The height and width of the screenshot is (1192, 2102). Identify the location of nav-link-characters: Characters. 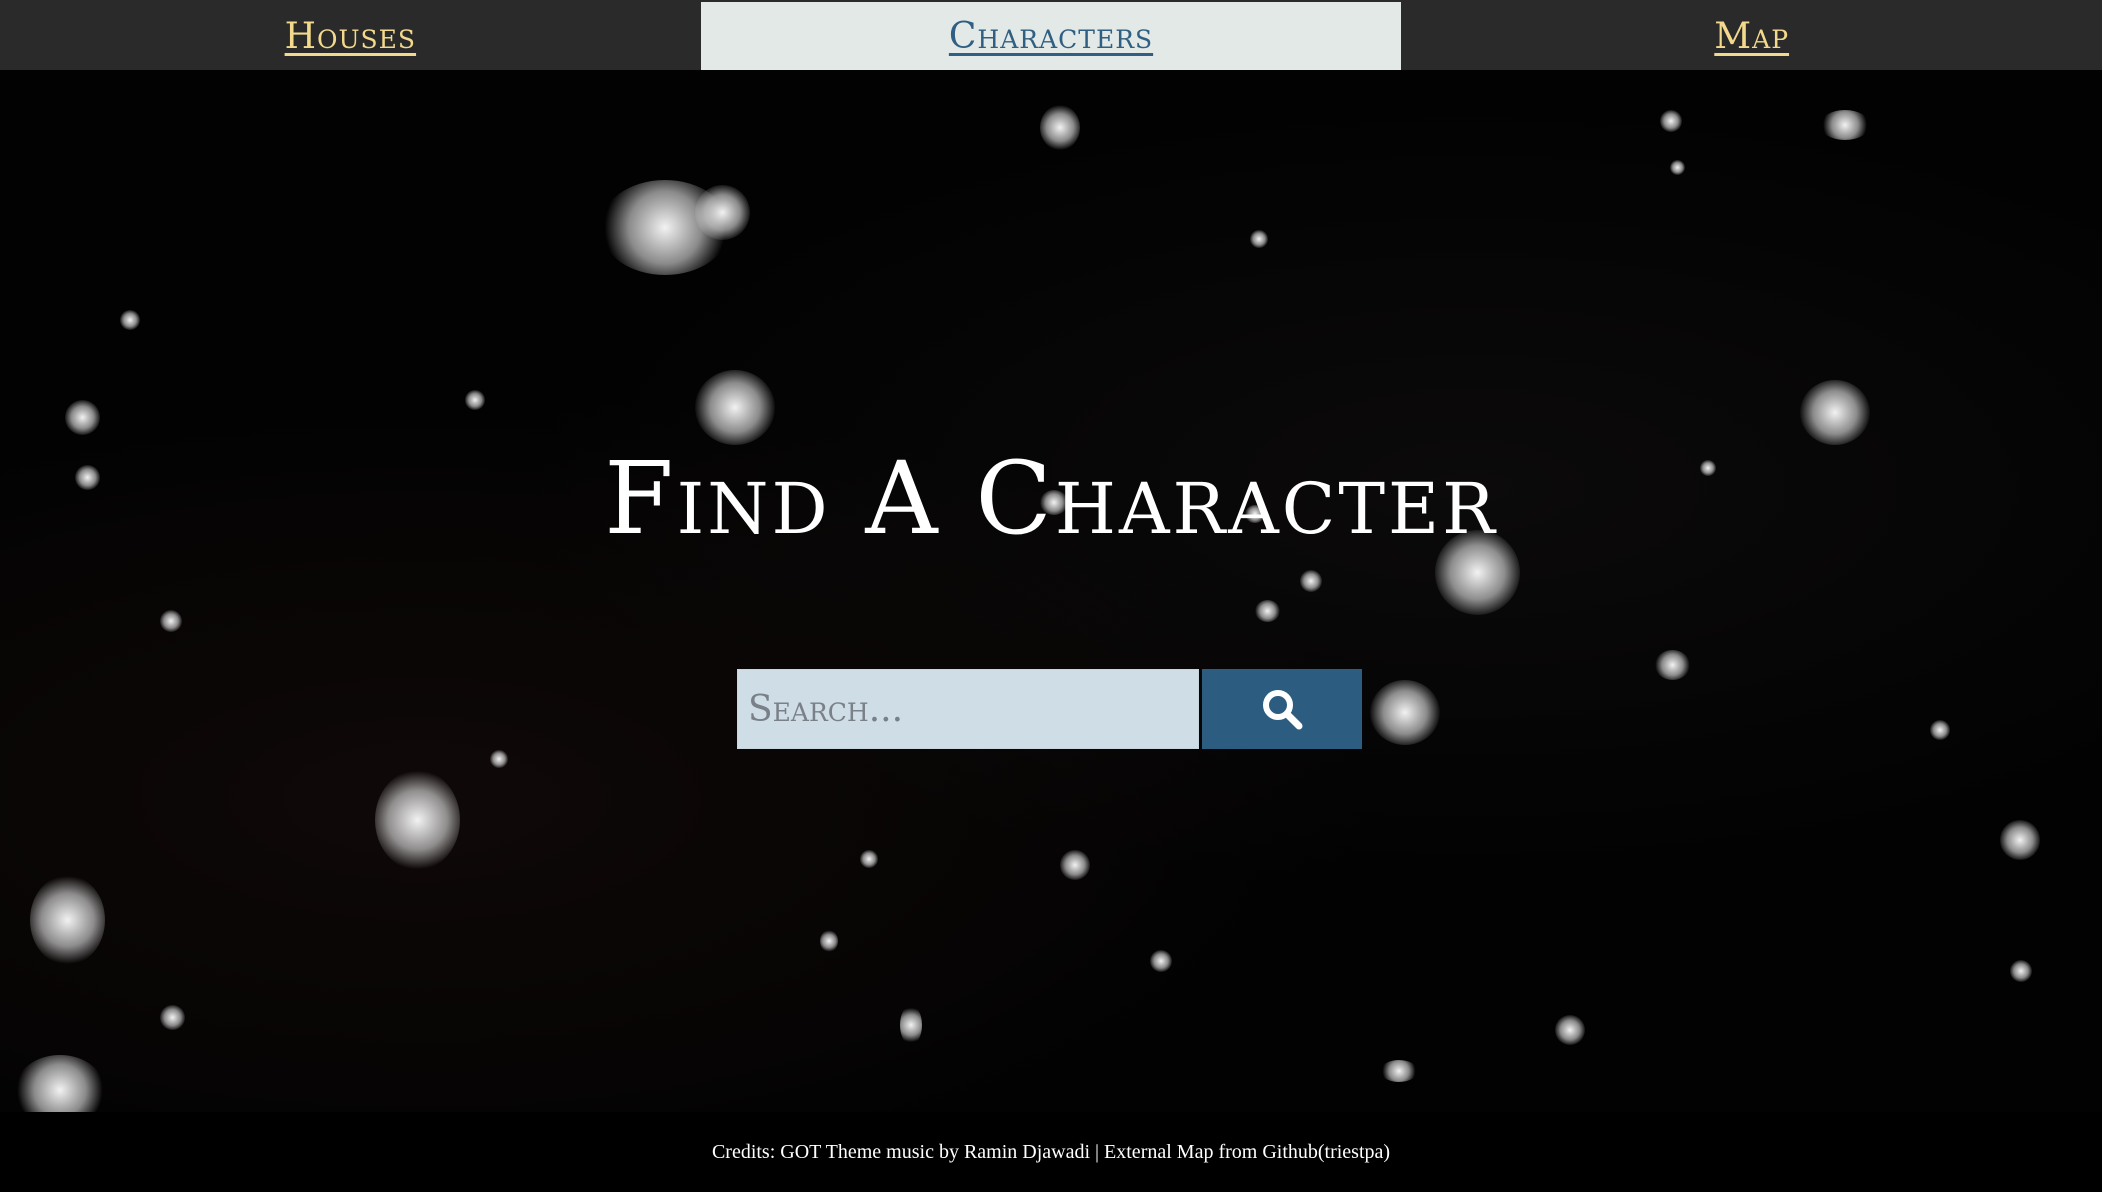
(1051, 36).